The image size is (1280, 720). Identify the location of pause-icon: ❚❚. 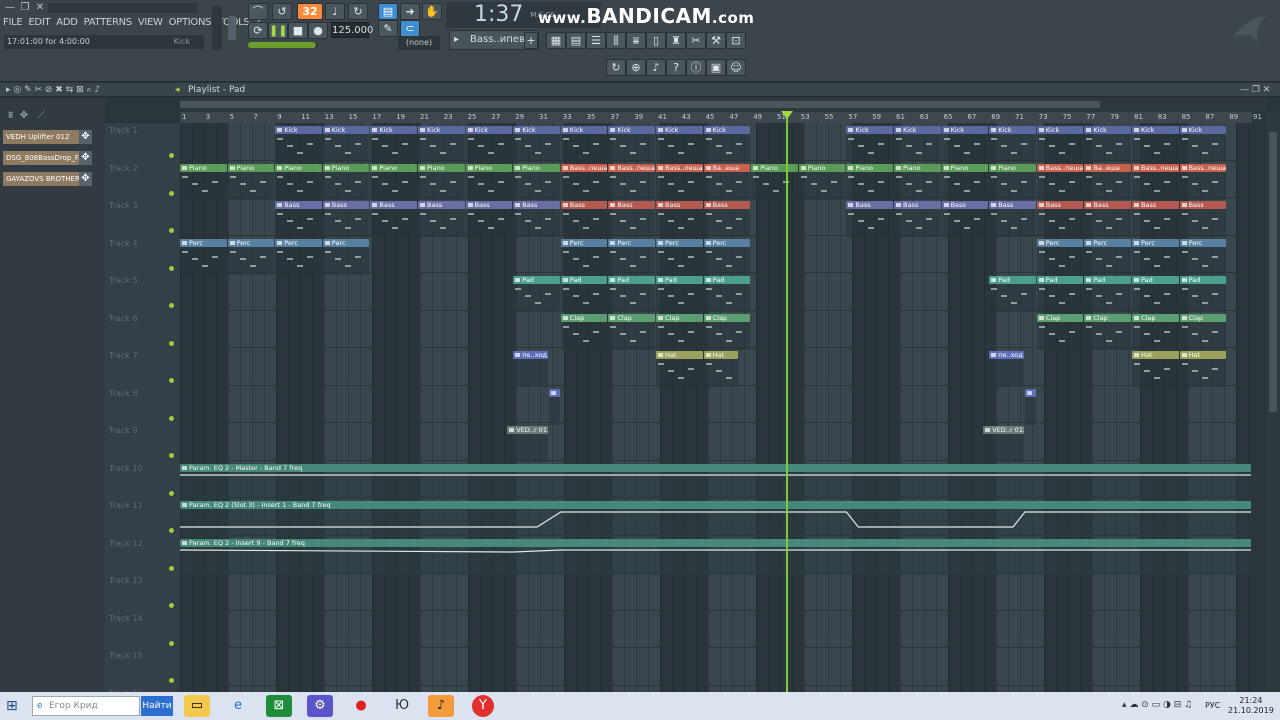
(278, 30).